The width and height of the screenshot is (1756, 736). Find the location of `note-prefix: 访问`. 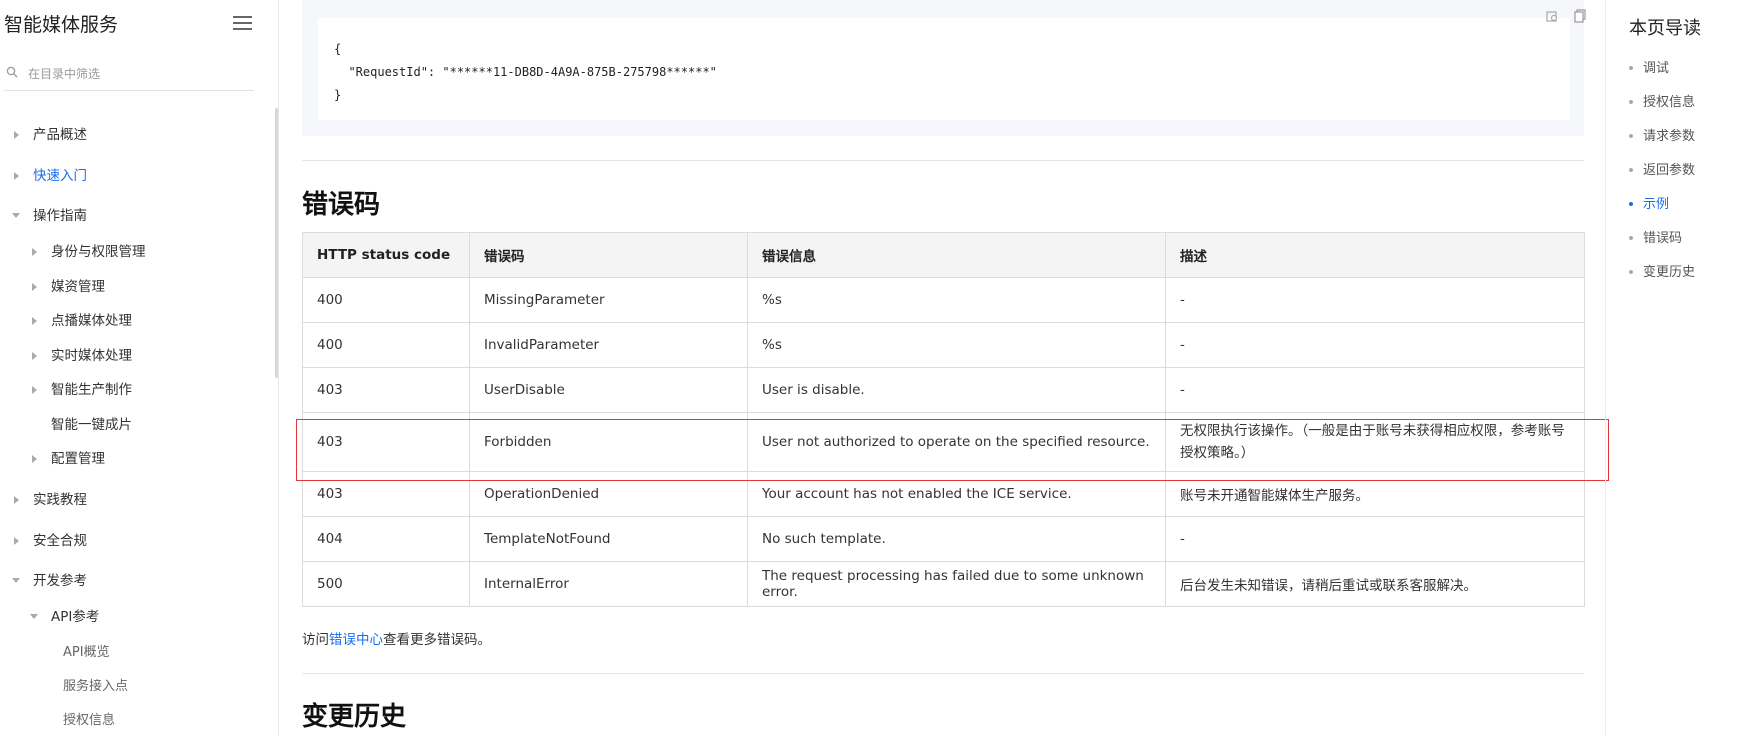

note-prefix: 访问 is located at coordinates (315, 640).